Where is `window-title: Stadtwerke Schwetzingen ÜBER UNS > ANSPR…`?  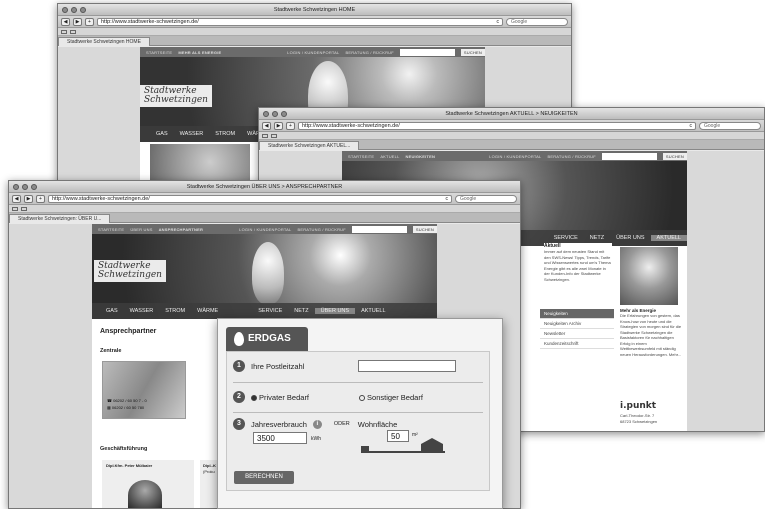 window-title: Stadtwerke Schwetzingen ÜBER UNS > ANSPR… is located at coordinates (264, 187).